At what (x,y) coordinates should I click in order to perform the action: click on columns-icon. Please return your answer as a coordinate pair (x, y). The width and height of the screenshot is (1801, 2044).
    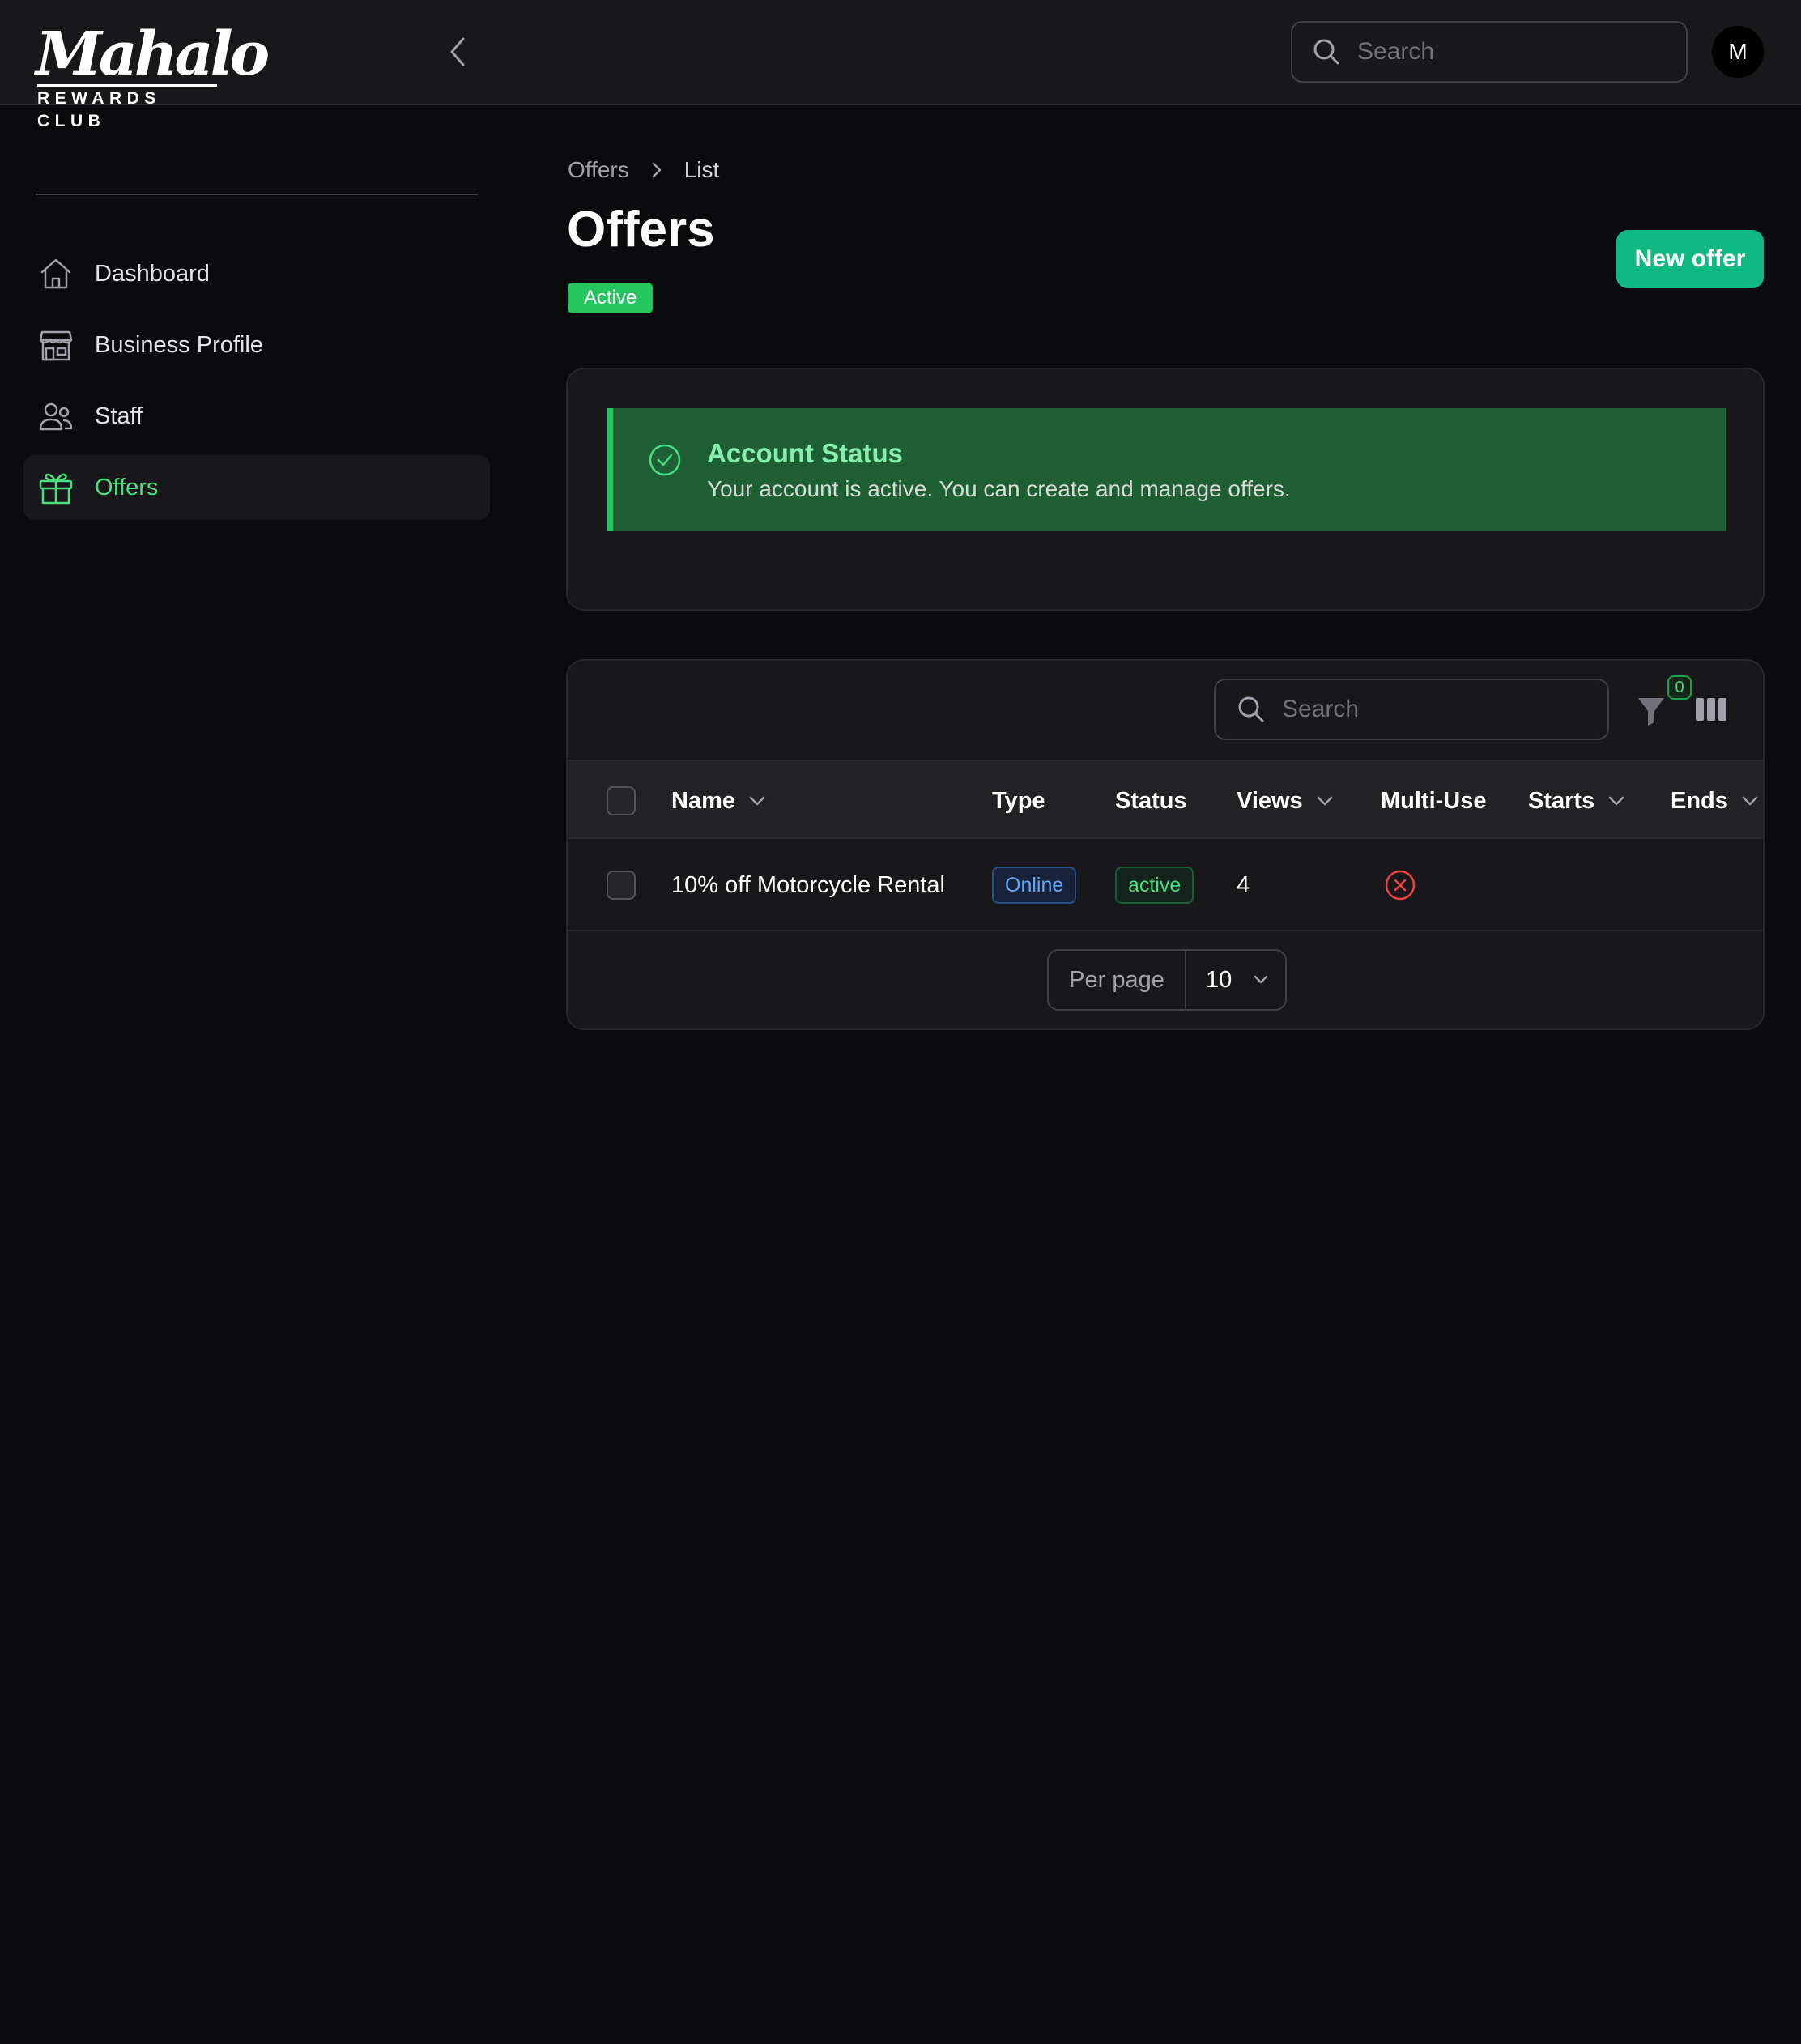
    Looking at the image, I should click on (1711, 709).